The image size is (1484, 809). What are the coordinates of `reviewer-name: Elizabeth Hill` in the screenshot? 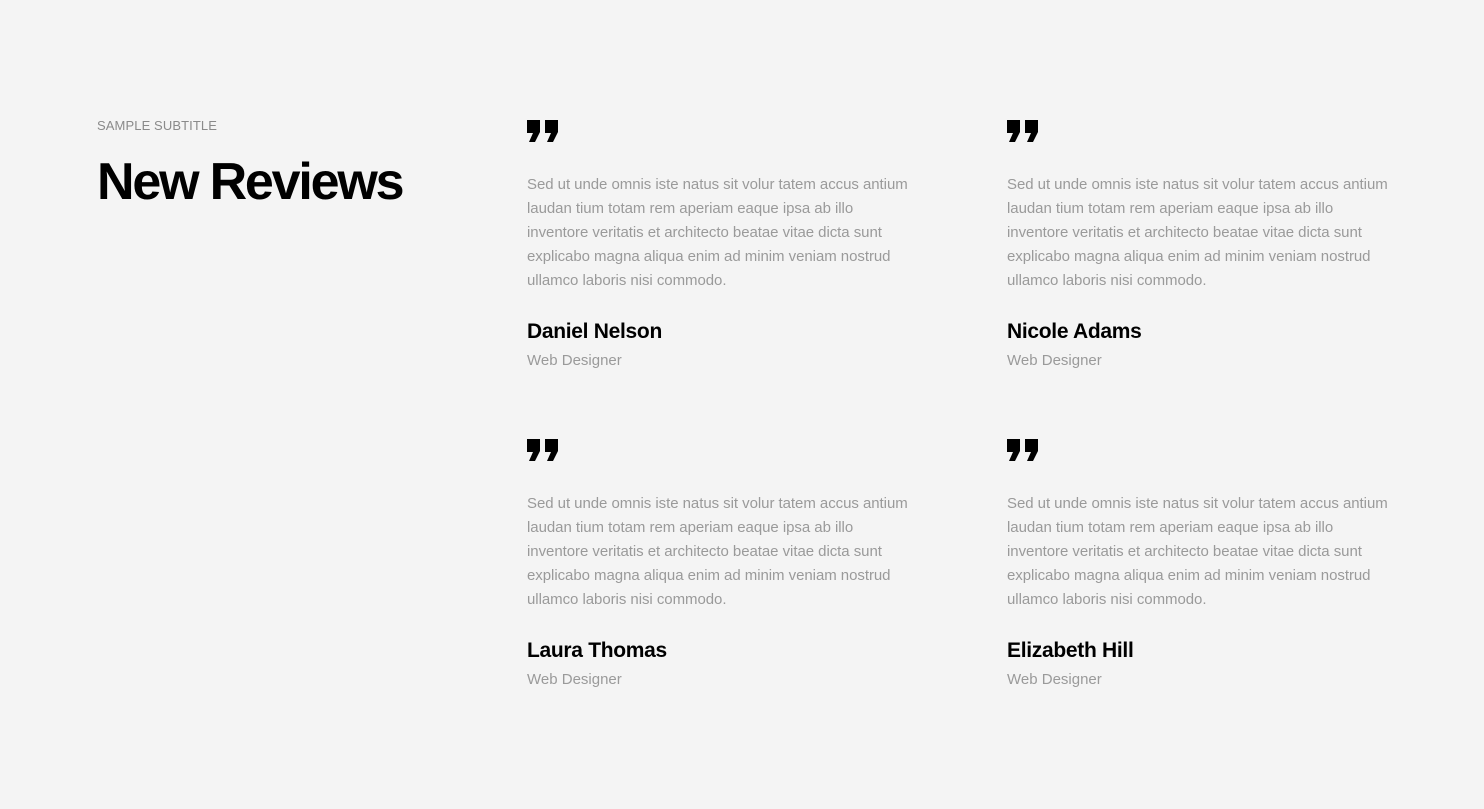 It's located at (1070, 650).